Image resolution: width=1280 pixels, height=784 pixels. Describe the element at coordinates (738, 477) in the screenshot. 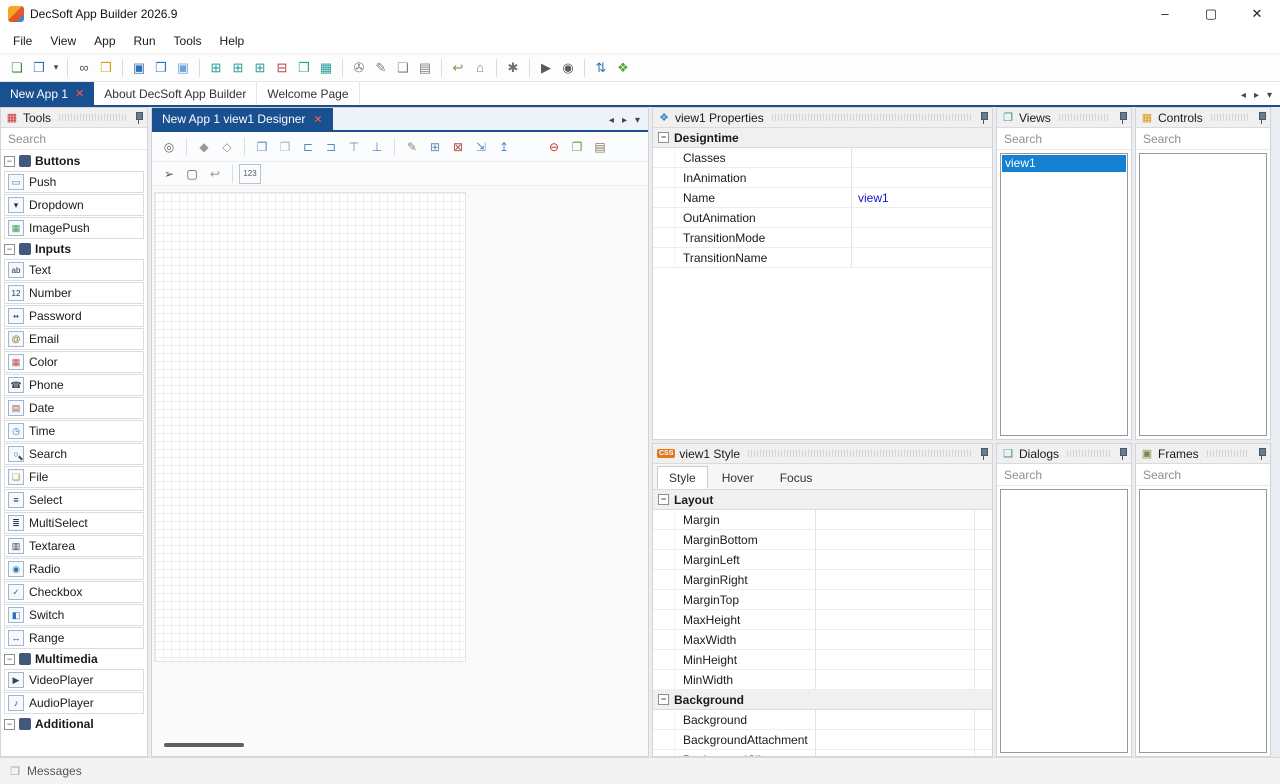

I see `style-tab-hover: Hover` at that location.